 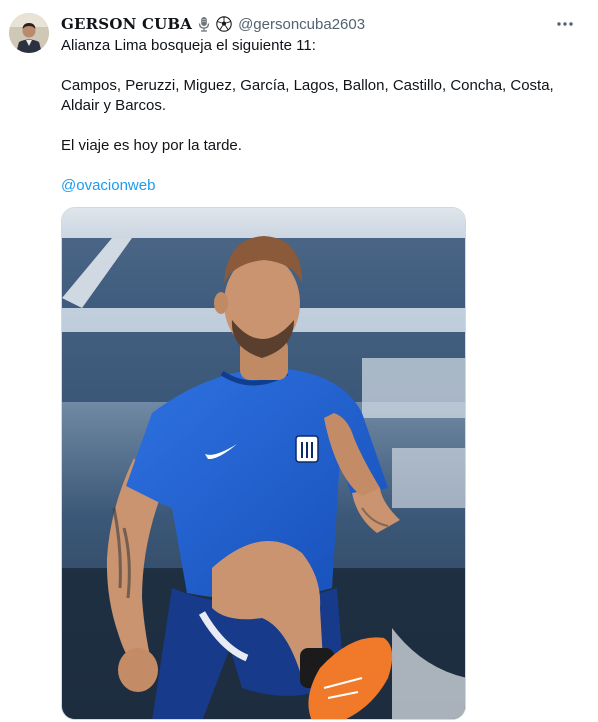 What do you see at coordinates (29, 33) in the screenshot?
I see `avatar` at bounding box center [29, 33].